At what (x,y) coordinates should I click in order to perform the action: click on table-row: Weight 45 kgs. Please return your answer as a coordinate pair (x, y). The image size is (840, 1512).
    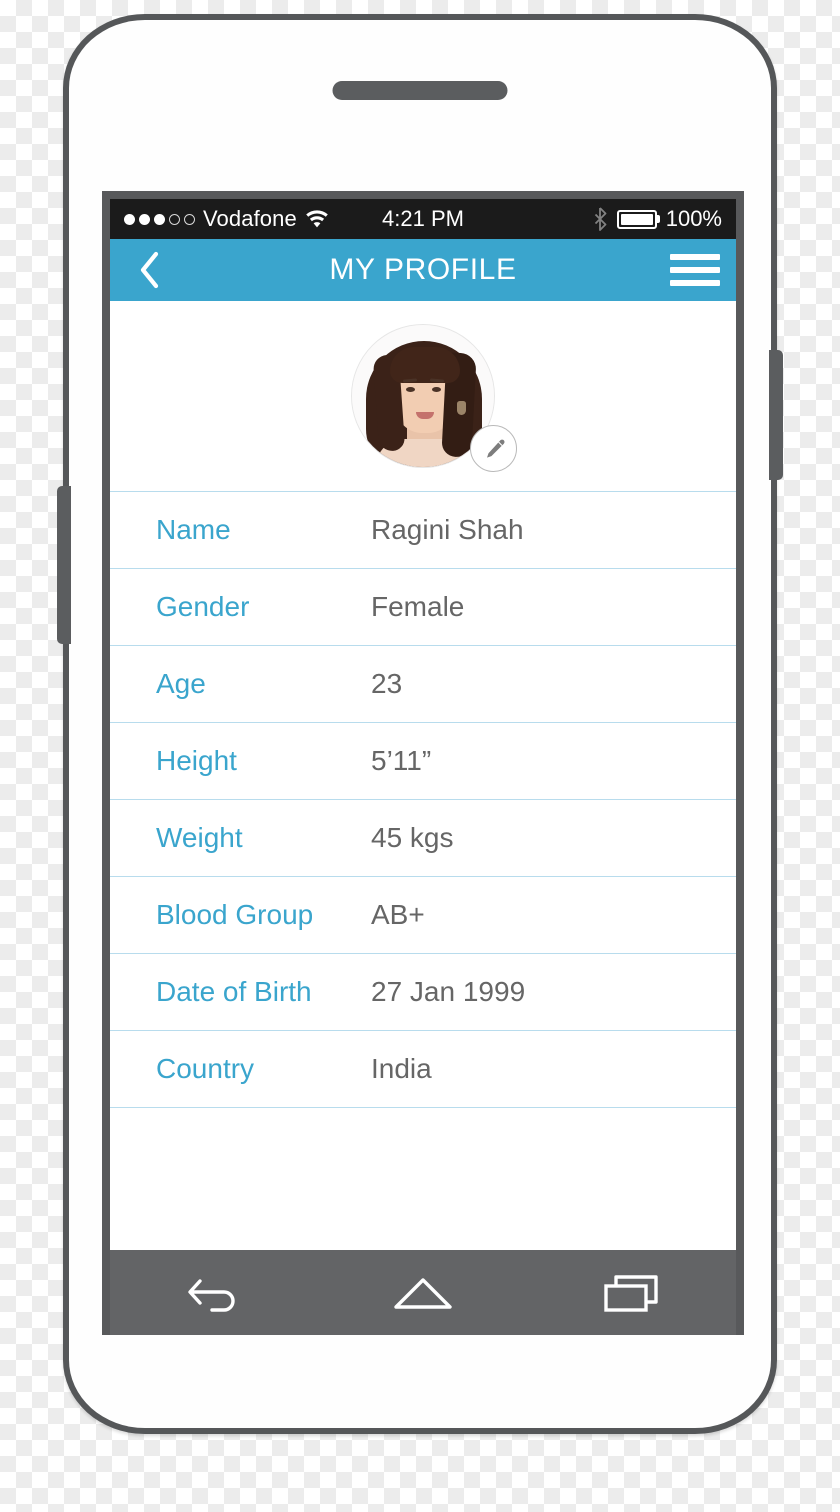
    Looking at the image, I should click on (423, 838).